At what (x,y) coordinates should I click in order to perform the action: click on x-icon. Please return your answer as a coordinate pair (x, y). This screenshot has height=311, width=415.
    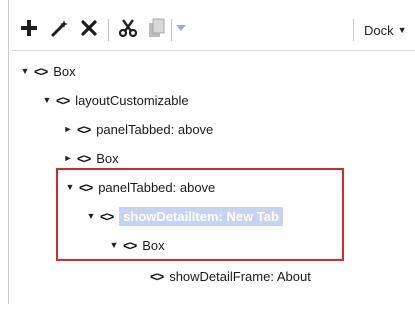
    Looking at the image, I should click on (89, 28).